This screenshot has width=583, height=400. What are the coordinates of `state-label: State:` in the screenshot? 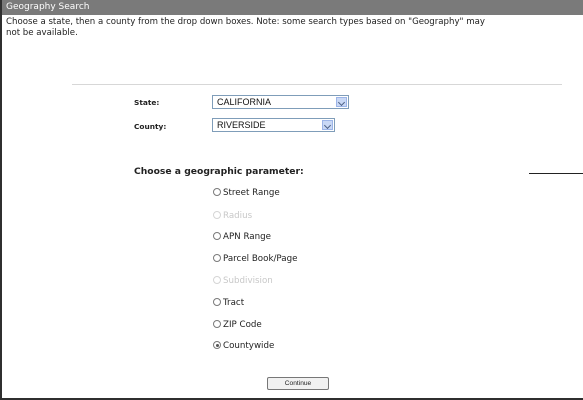 It's located at (147, 102).